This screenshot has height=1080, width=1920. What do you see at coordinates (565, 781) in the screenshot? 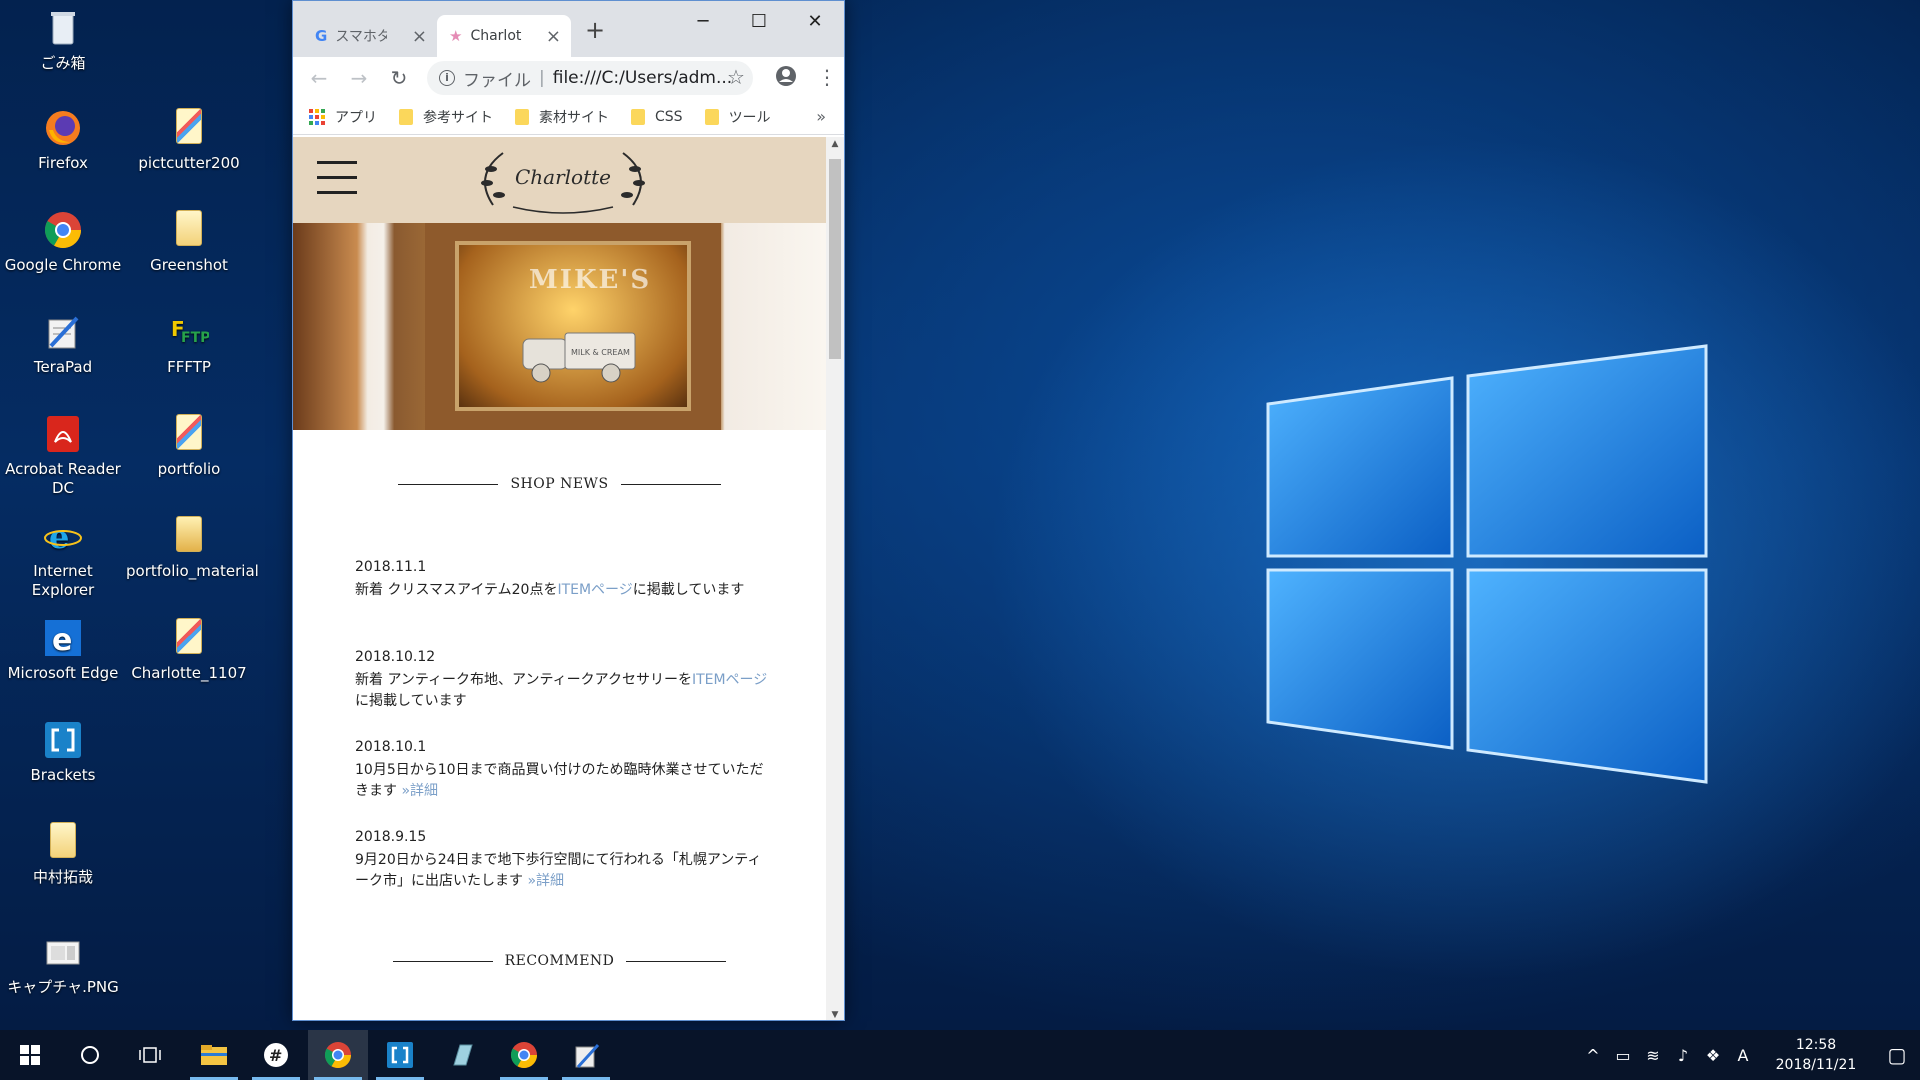
I see `news-text: 10月5日から10日まで商品買い付けのため臨時休業させていただきます »詳細` at bounding box center [565, 781].